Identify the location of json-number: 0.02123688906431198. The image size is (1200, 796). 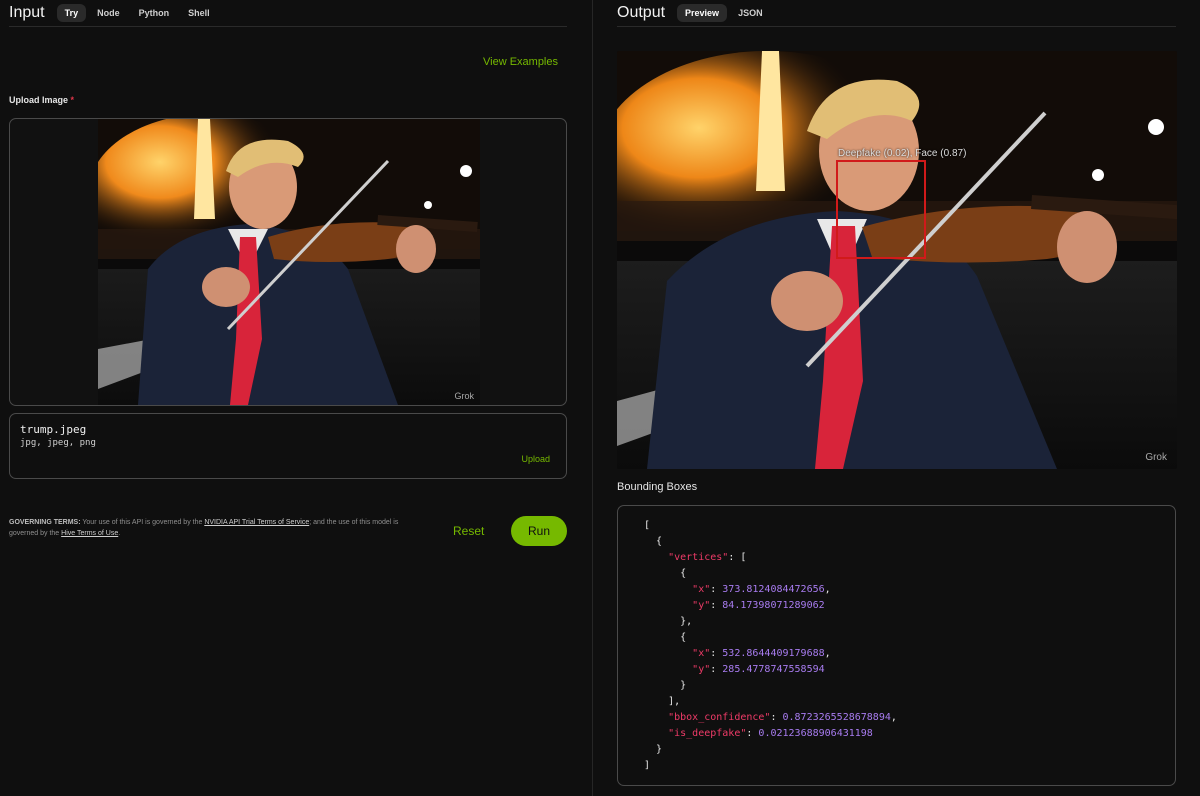
(815, 733).